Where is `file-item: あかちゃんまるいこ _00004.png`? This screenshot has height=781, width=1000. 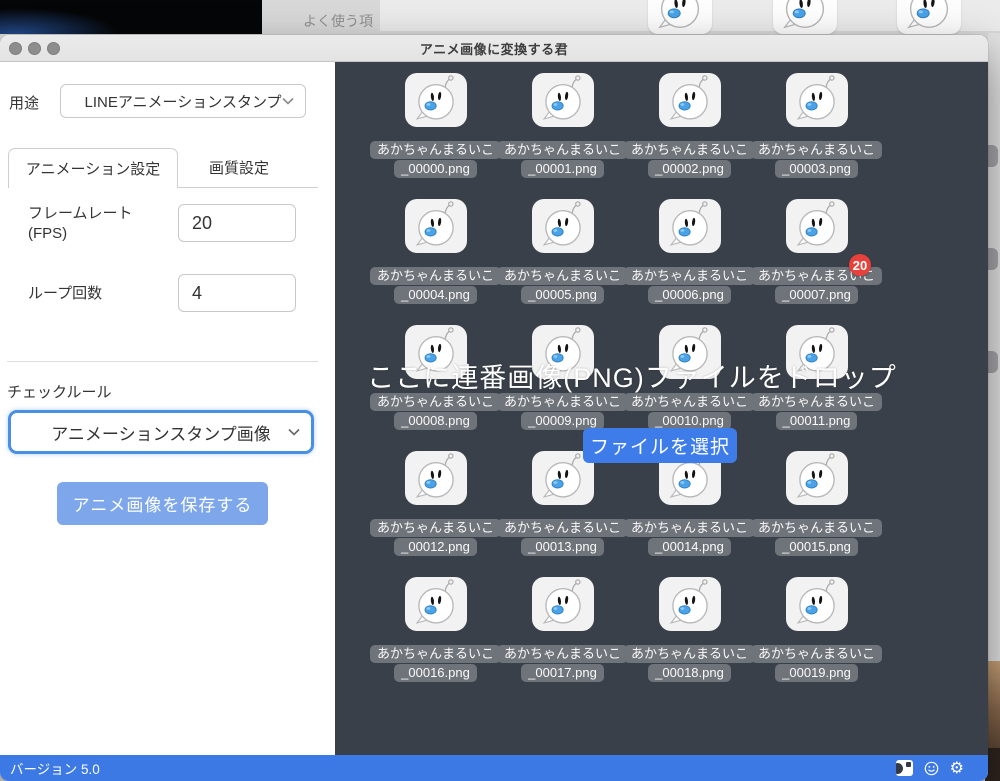
file-item: あかちゃんまるいこ _00004.png is located at coordinates (436, 259).